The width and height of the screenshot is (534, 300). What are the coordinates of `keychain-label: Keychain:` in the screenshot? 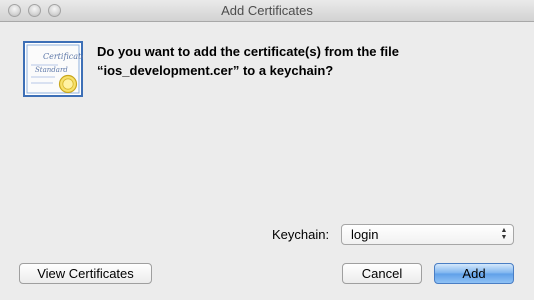 It's located at (301, 234).